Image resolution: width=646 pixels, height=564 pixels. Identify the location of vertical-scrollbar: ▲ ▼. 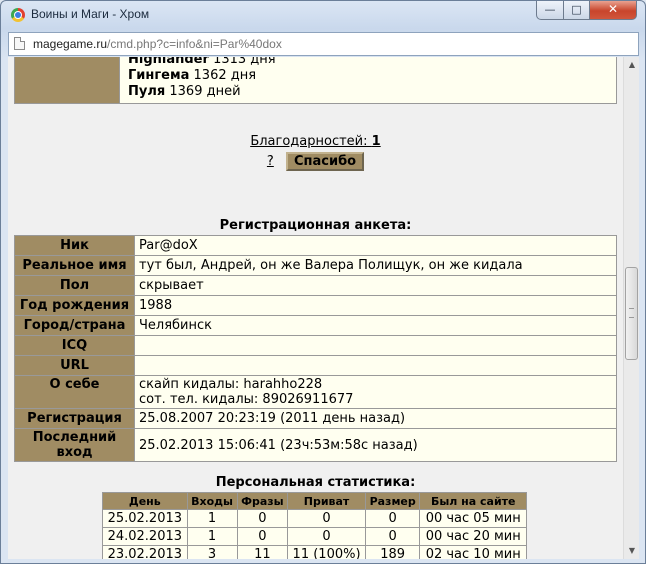
(631, 308).